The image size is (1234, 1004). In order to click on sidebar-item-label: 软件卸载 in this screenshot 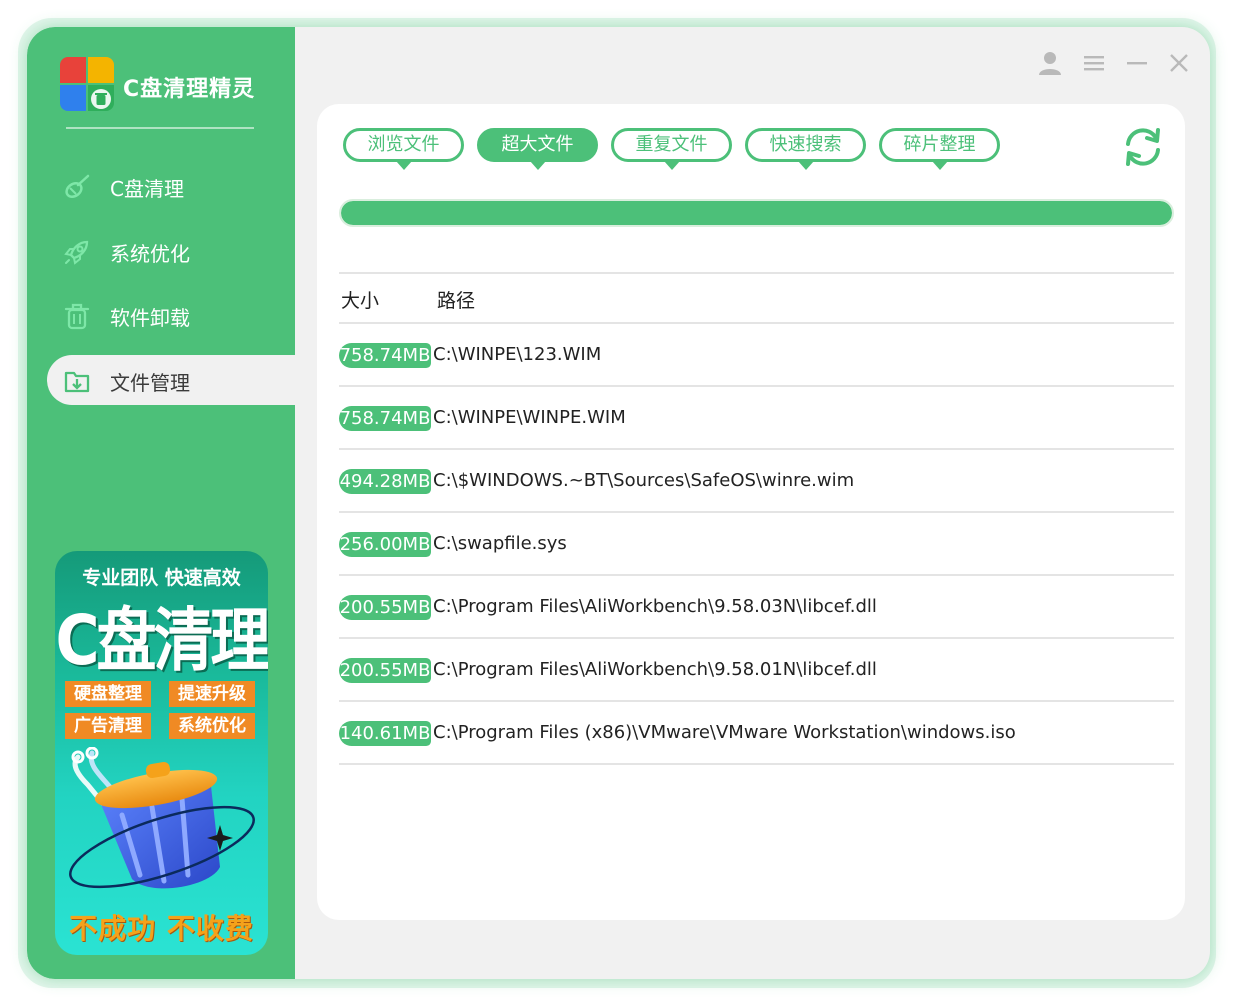, I will do `click(150, 318)`.